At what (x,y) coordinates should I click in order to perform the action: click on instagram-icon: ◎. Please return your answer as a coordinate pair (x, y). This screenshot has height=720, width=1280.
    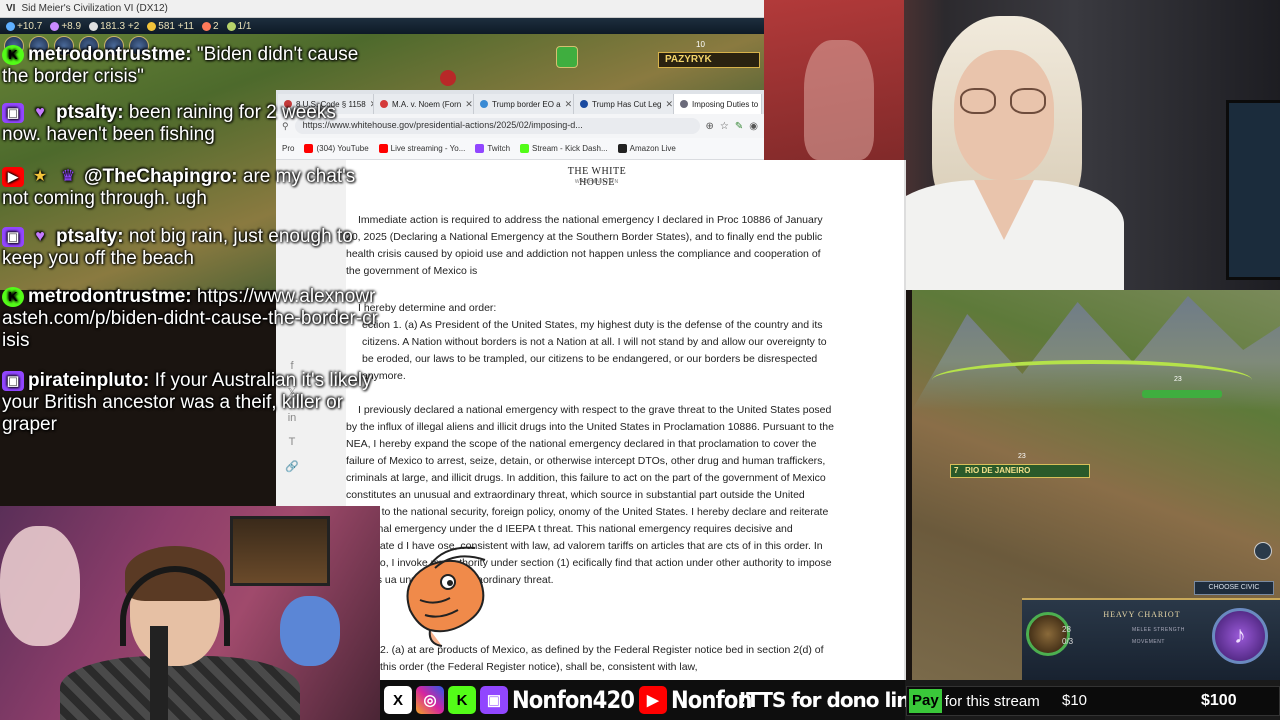
    Looking at the image, I should click on (430, 700).